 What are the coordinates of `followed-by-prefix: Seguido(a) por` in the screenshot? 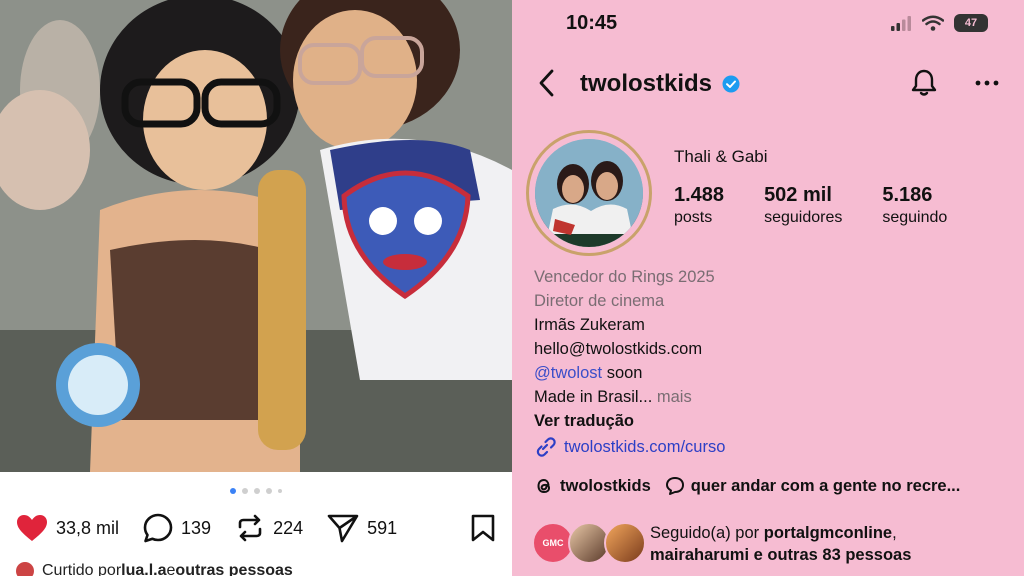 It's located at (707, 533).